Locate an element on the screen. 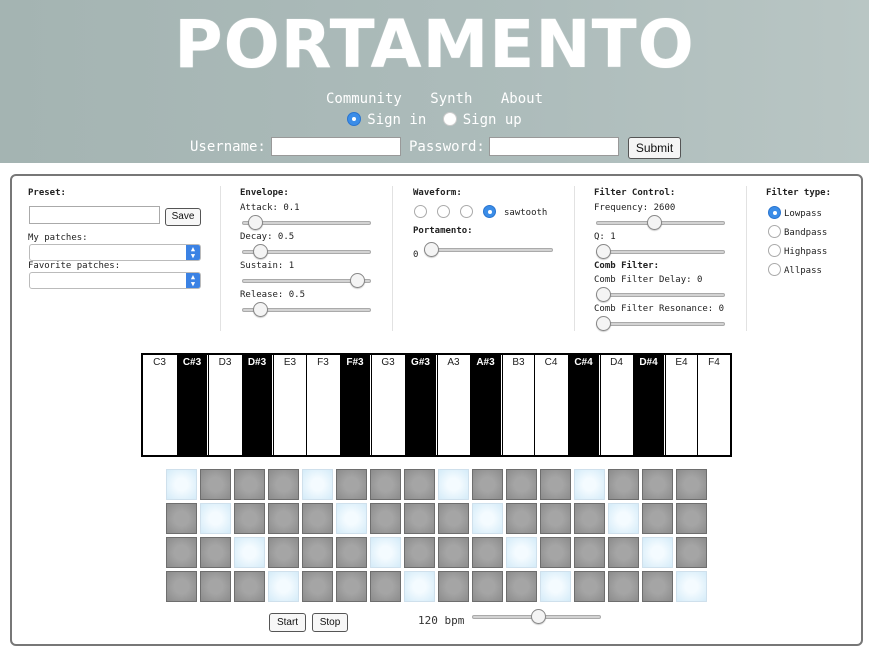 This screenshot has width=869, height=658. piano-key-gsharp3: G#3 is located at coordinates (420, 405).